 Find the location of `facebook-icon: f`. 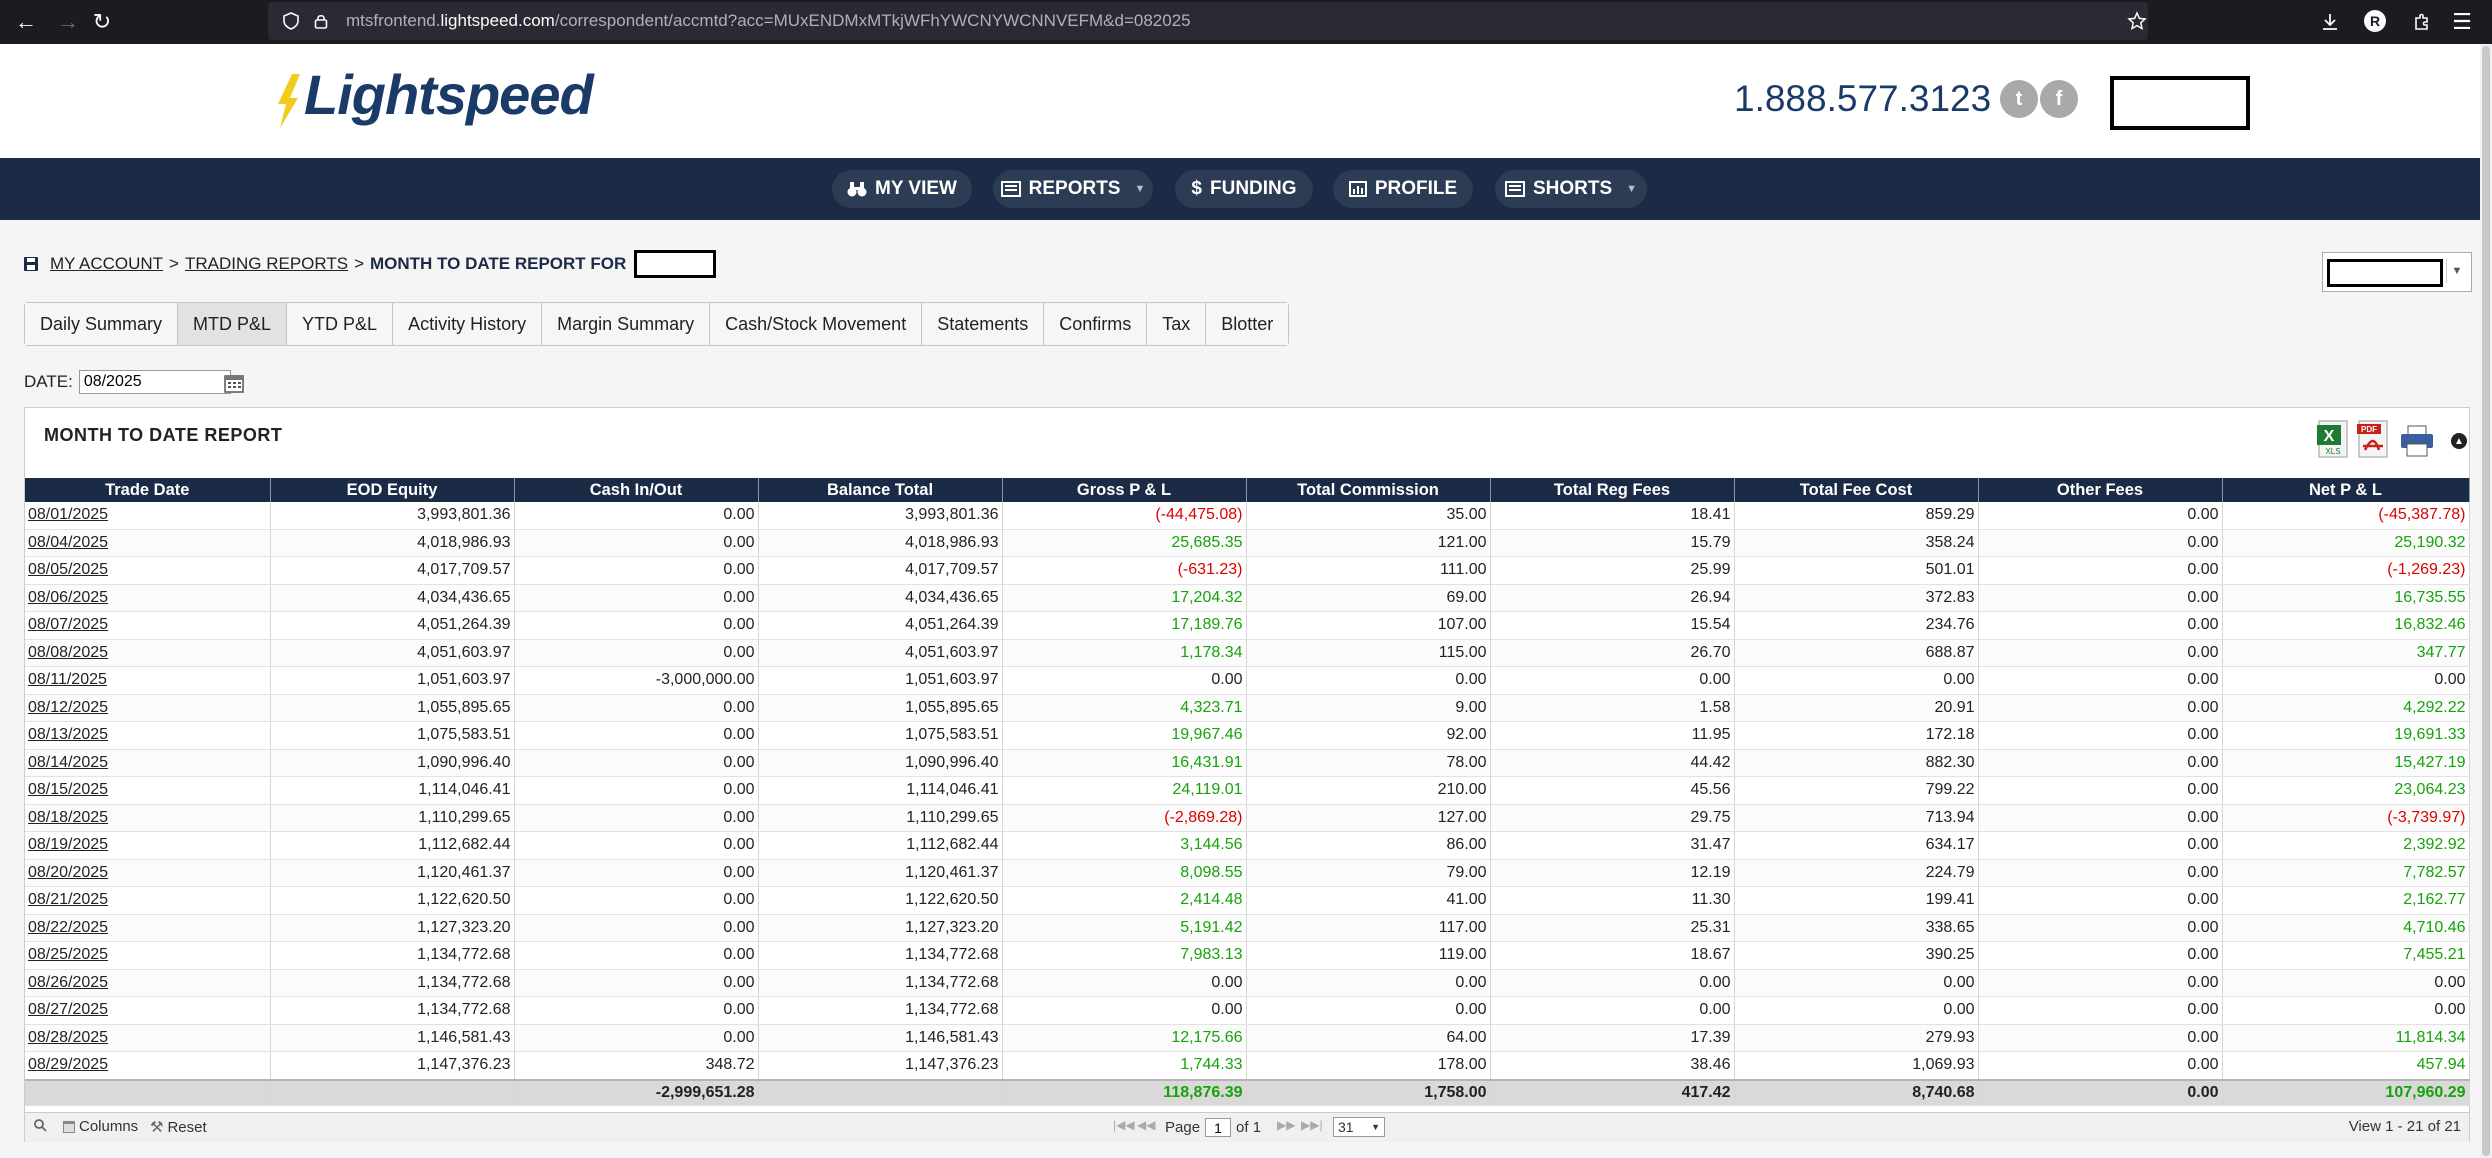

facebook-icon: f is located at coordinates (2059, 99).